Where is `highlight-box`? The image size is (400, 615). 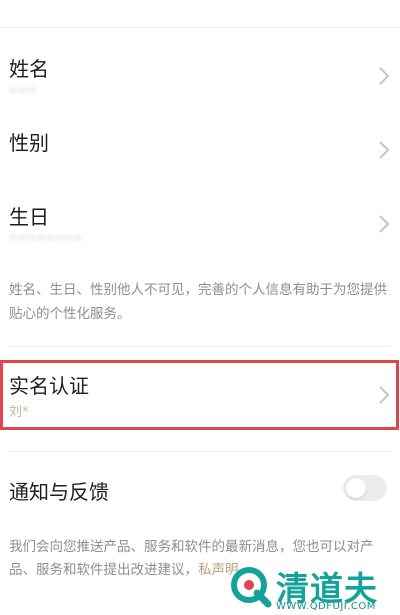
highlight-box is located at coordinates (199, 395).